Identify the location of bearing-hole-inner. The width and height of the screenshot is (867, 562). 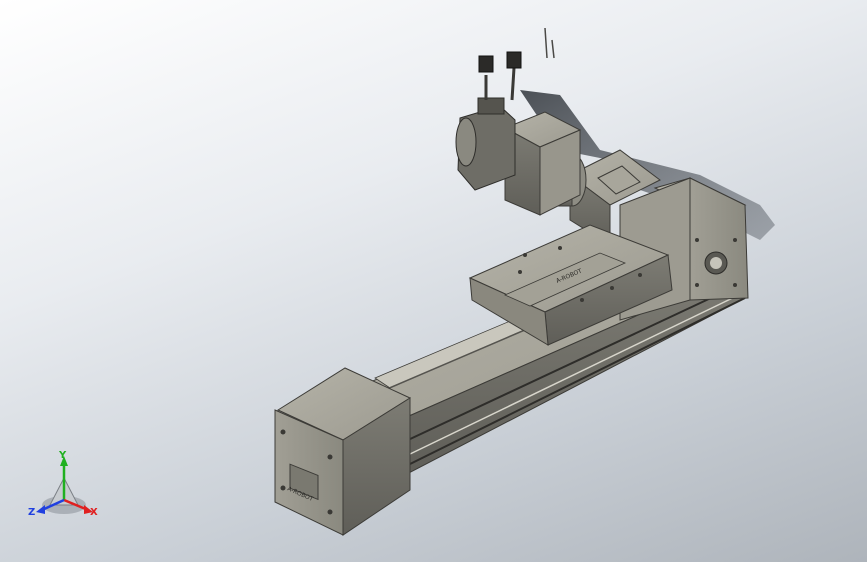
(716, 263).